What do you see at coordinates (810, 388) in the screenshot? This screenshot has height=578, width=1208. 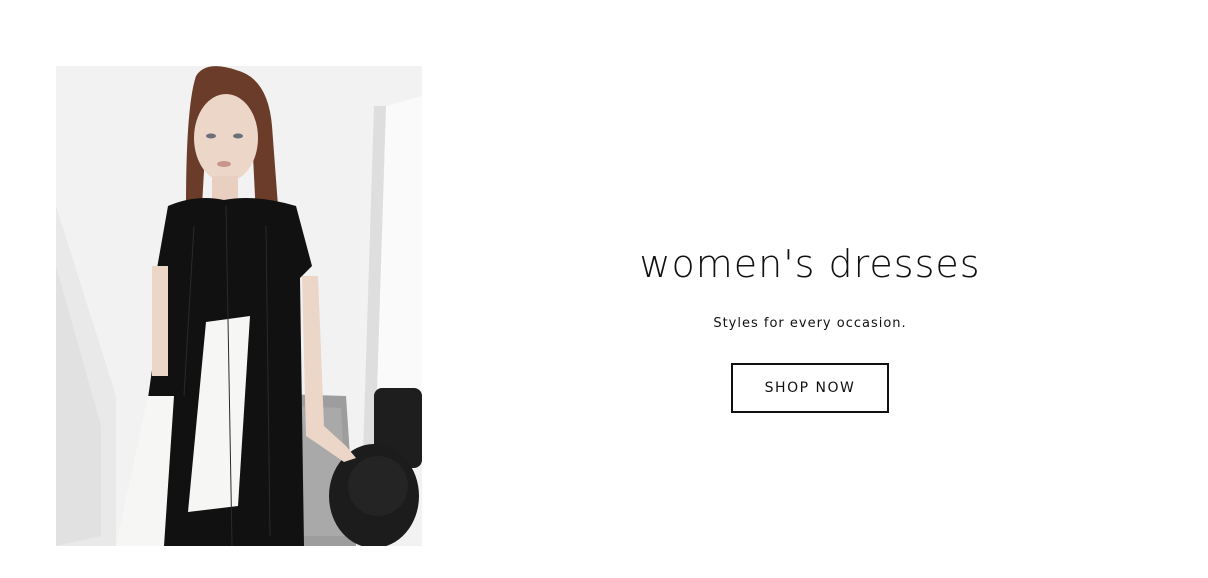 I see `shop-now-button: SHOP NOW` at bounding box center [810, 388].